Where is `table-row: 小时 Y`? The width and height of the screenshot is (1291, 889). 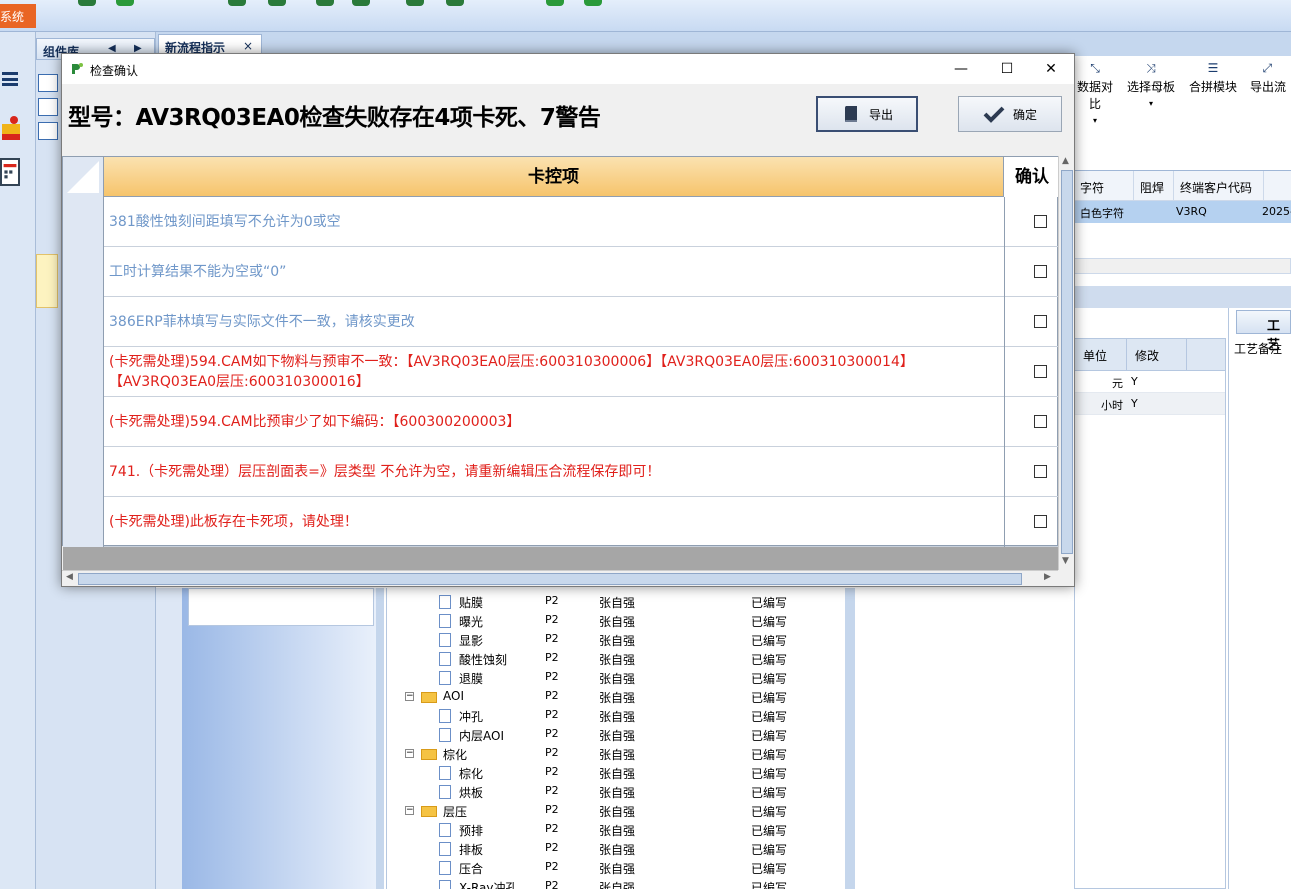
table-row: 小时 Y is located at coordinates (1150, 404).